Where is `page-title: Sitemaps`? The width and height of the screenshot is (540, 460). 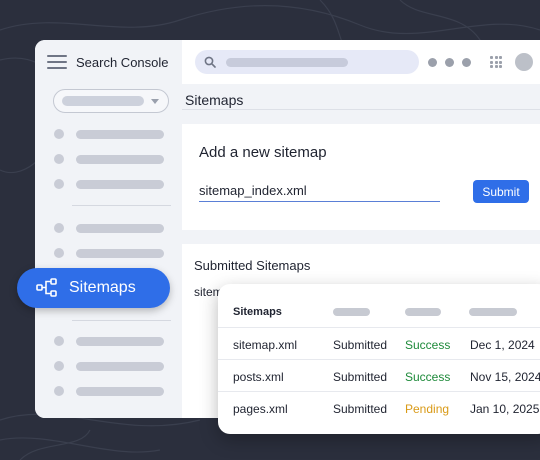
page-title: Sitemaps is located at coordinates (214, 100).